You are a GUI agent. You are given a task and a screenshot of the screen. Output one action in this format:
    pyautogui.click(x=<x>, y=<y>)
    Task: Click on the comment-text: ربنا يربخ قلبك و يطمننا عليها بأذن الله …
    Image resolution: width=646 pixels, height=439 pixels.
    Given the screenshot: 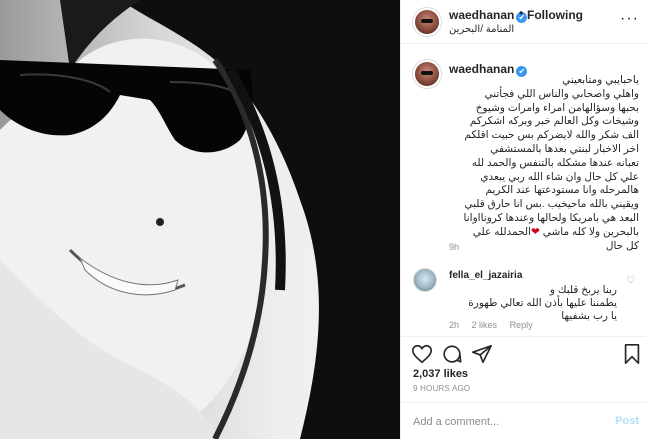 What is the action you would take?
    pyautogui.click(x=542, y=303)
    